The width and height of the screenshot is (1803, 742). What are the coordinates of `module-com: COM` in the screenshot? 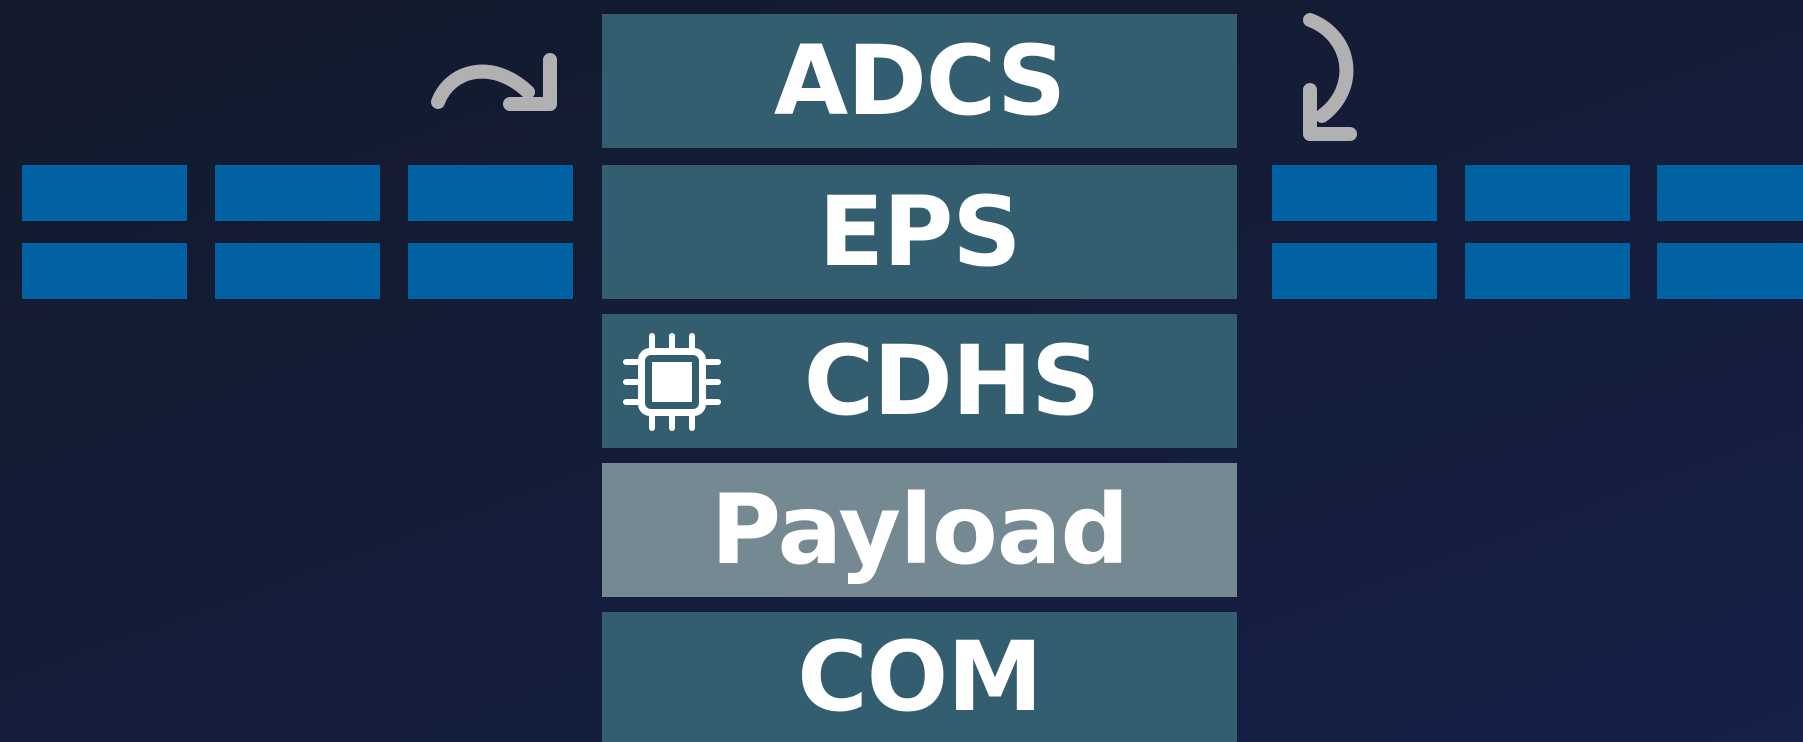 It's located at (919, 677).